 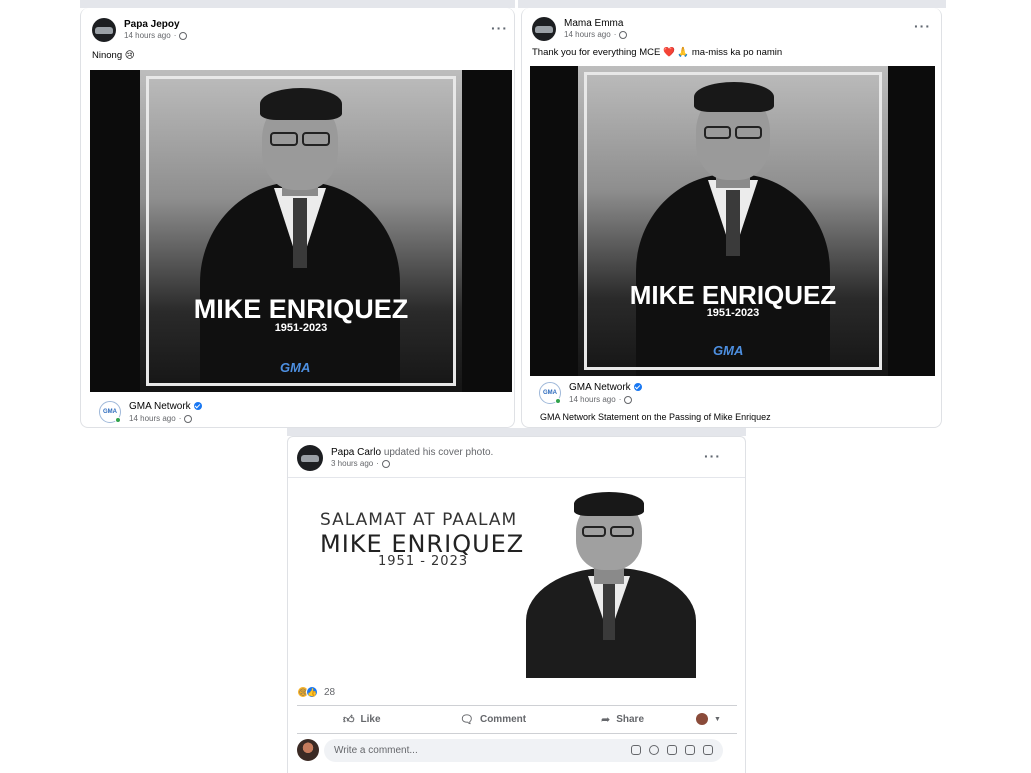 What do you see at coordinates (516, 432) in the screenshot?
I see `separator-strip-bottom` at bounding box center [516, 432].